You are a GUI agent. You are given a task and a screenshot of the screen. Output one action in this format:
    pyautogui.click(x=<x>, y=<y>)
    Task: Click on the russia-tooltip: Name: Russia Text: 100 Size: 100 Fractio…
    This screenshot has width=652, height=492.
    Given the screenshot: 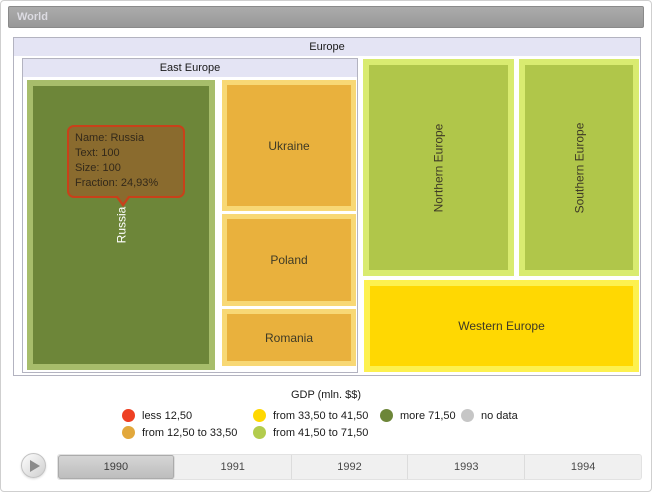 What is the action you would take?
    pyautogui.click(x=126, y=166)
    